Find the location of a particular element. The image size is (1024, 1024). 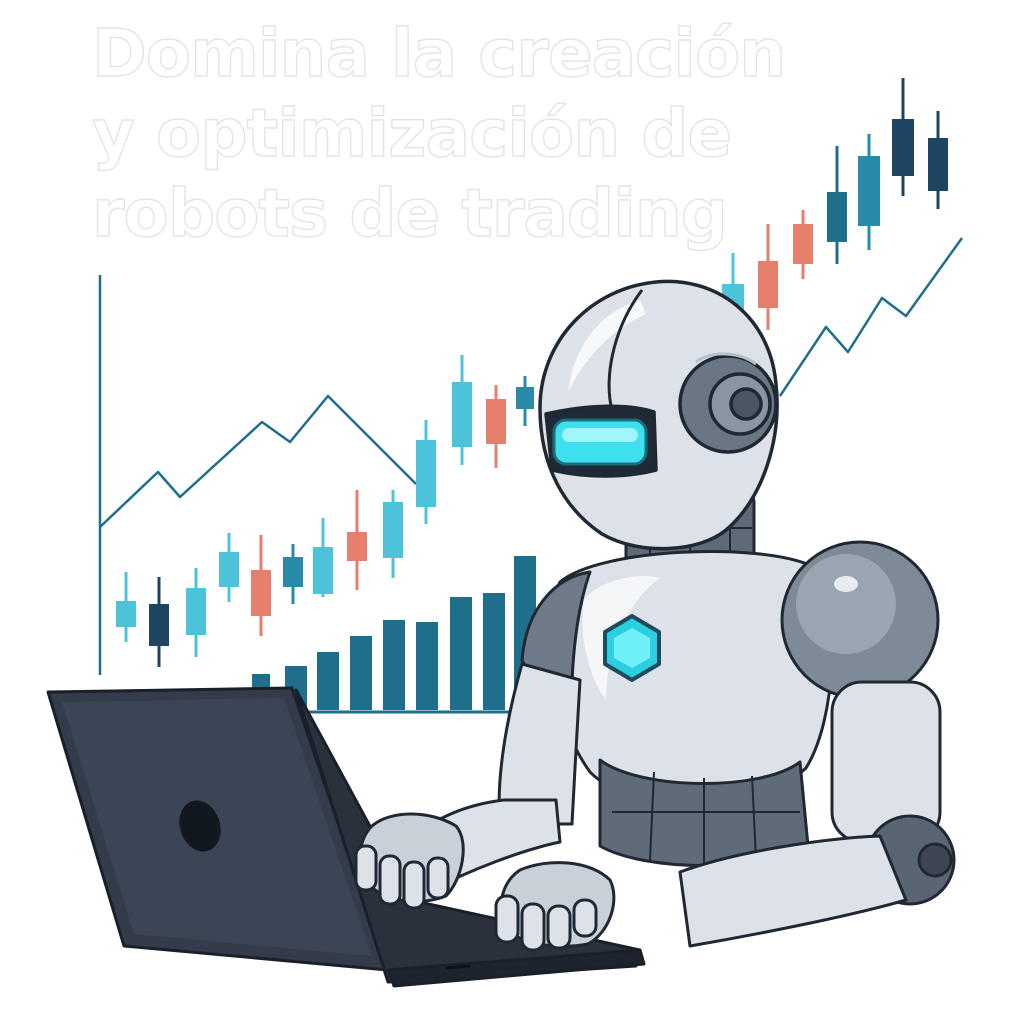

robot-head is located at coordinates (658, 415).